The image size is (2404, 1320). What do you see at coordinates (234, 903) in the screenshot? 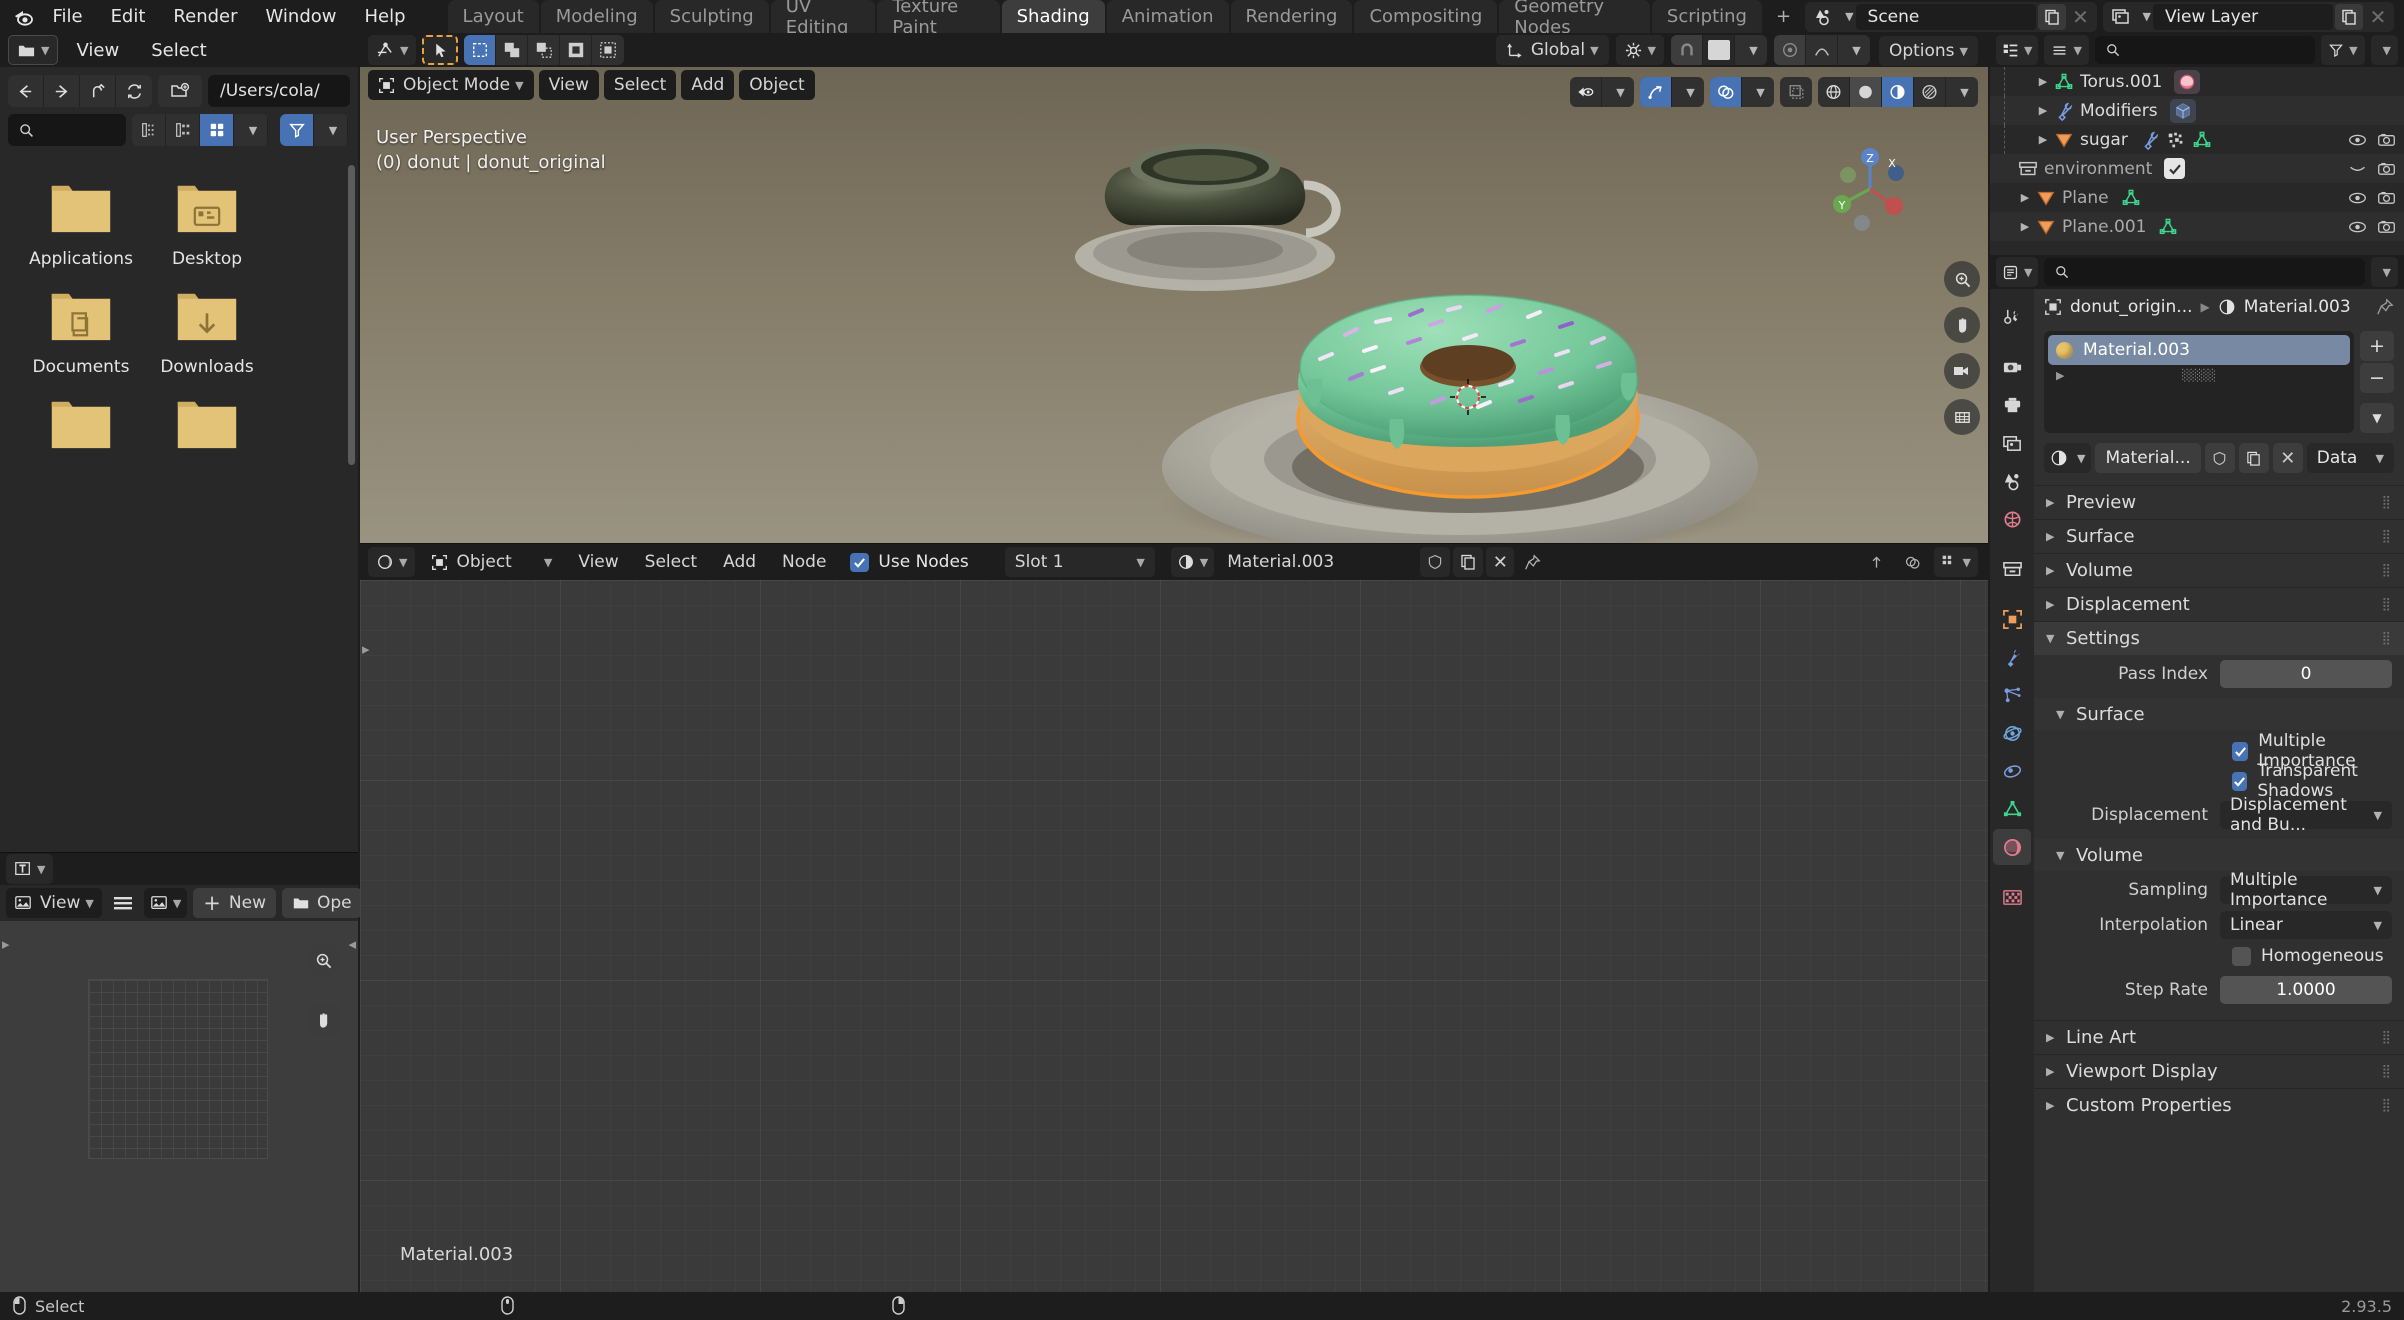
I see `new-image-button: + New` at bounding box center [234, 903].